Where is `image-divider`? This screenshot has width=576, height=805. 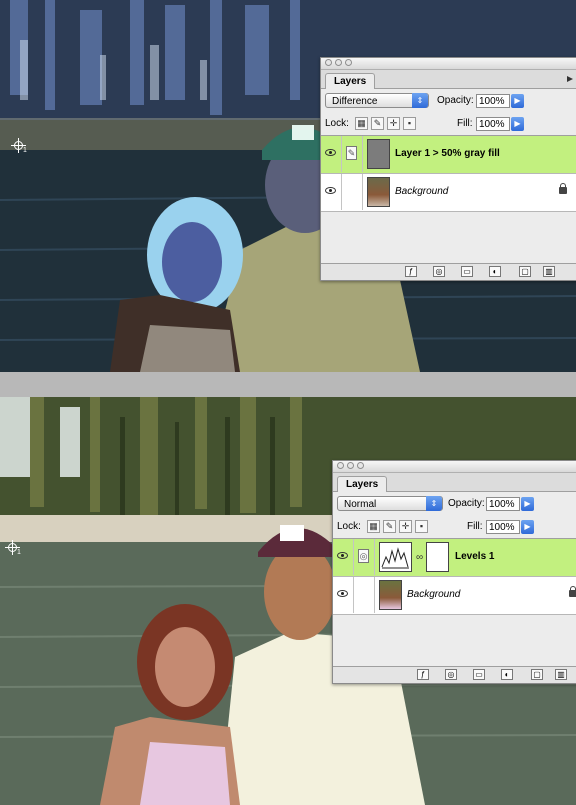
image-divider is located at coordinates (288, 384).